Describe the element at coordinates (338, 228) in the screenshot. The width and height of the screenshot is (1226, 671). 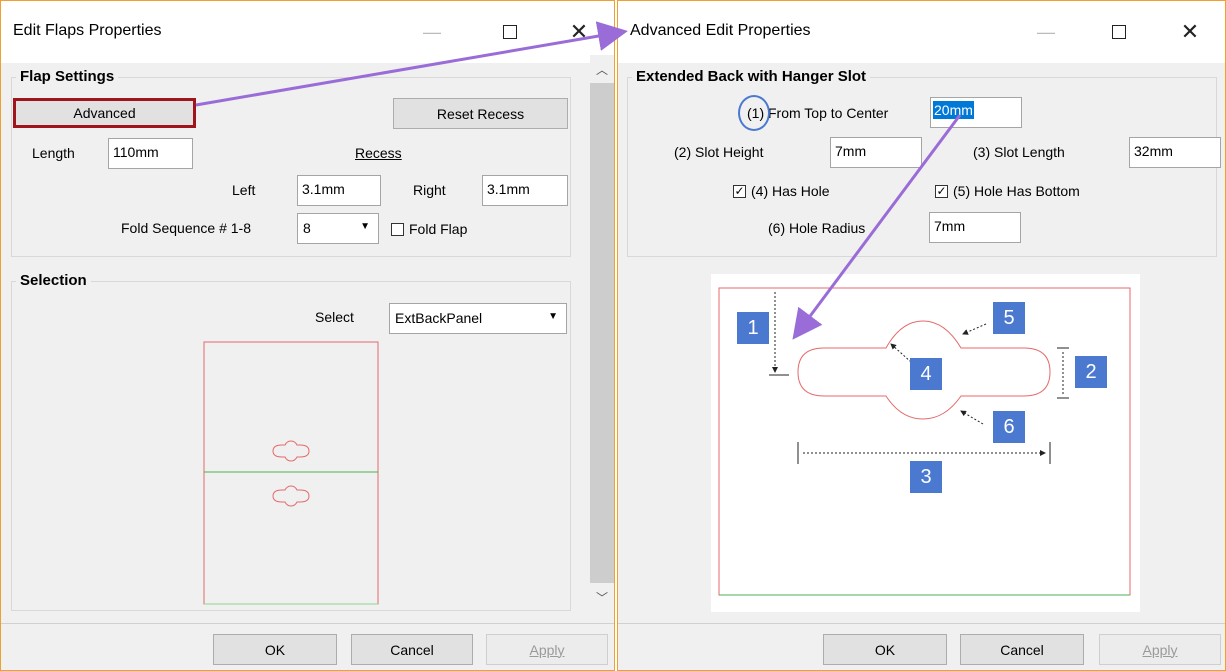
I see `fold-sequence-select: 8 ▼` at that location.